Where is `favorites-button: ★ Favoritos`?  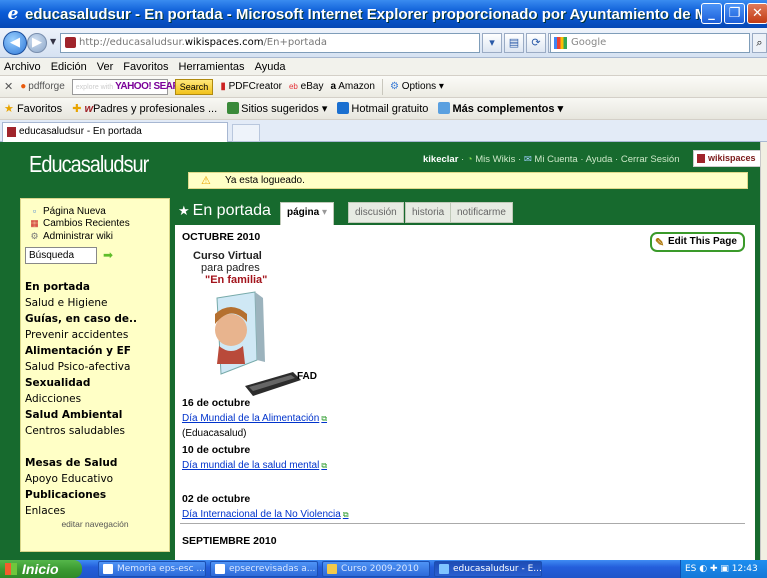 favorites-button: ★ Favoritos is located at coordinates (33, 108).